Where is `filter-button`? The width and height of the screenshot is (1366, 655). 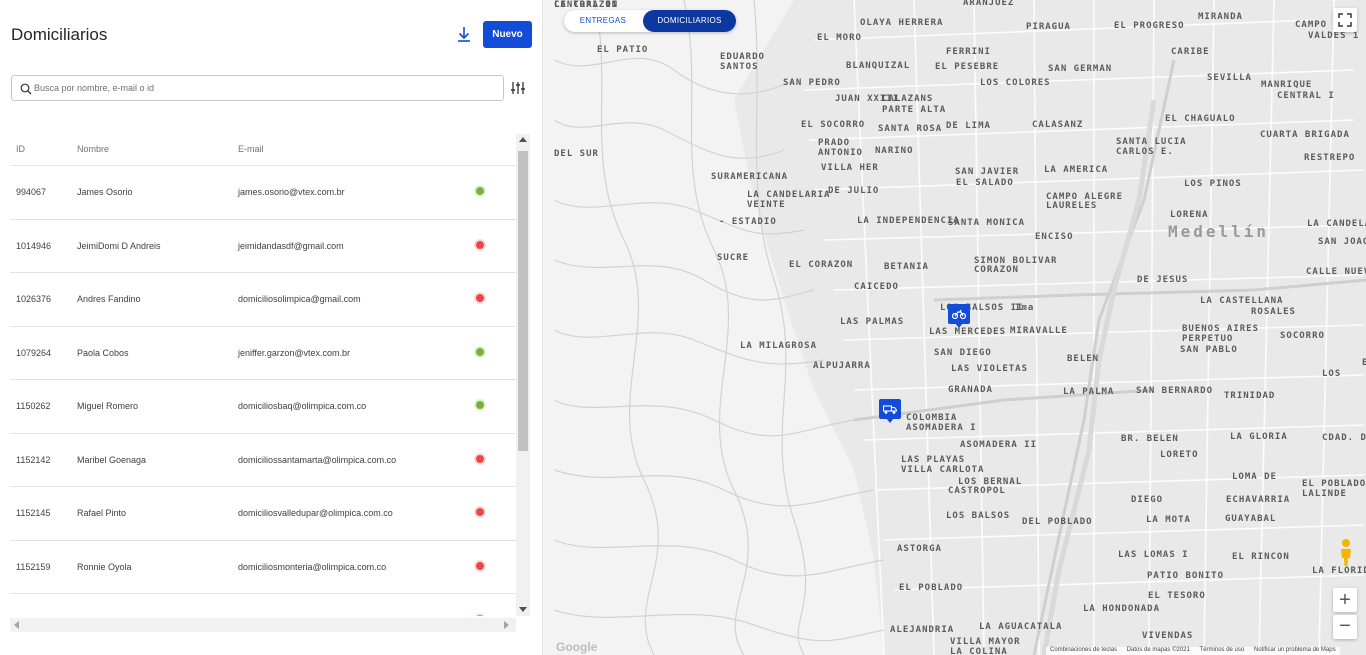 filter-button is located at coordinates (518, 88).